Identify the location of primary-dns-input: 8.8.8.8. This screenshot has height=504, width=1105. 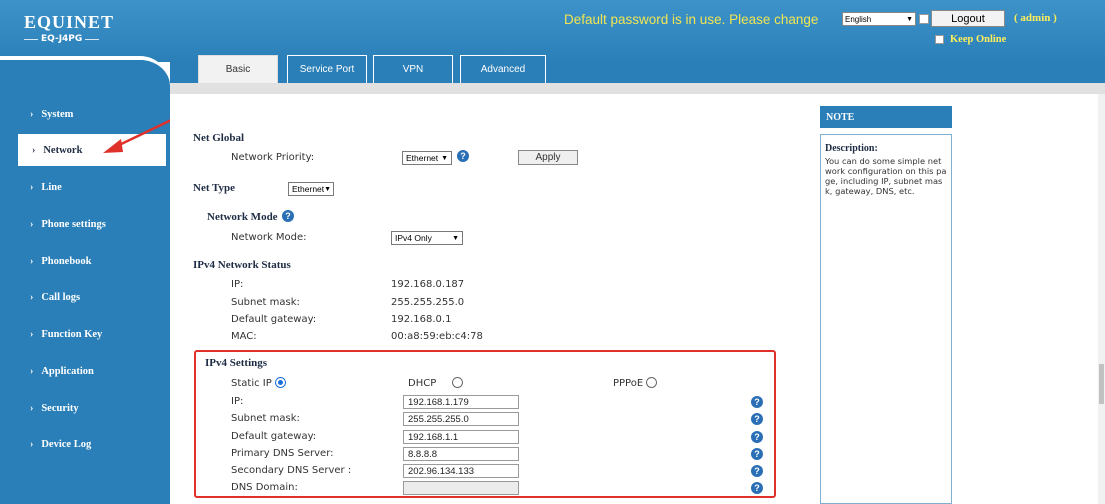
(461, 454).